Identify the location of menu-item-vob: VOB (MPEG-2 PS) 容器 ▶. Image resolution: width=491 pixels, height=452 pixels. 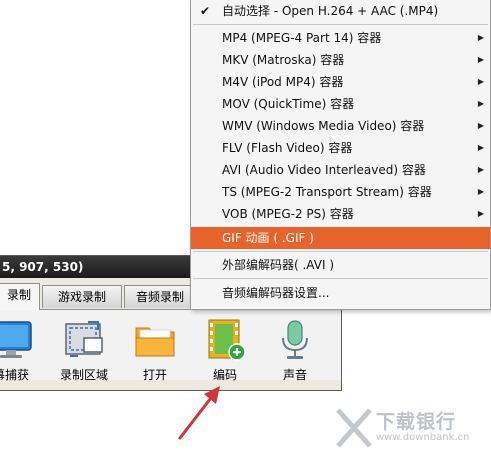
(340, 214).